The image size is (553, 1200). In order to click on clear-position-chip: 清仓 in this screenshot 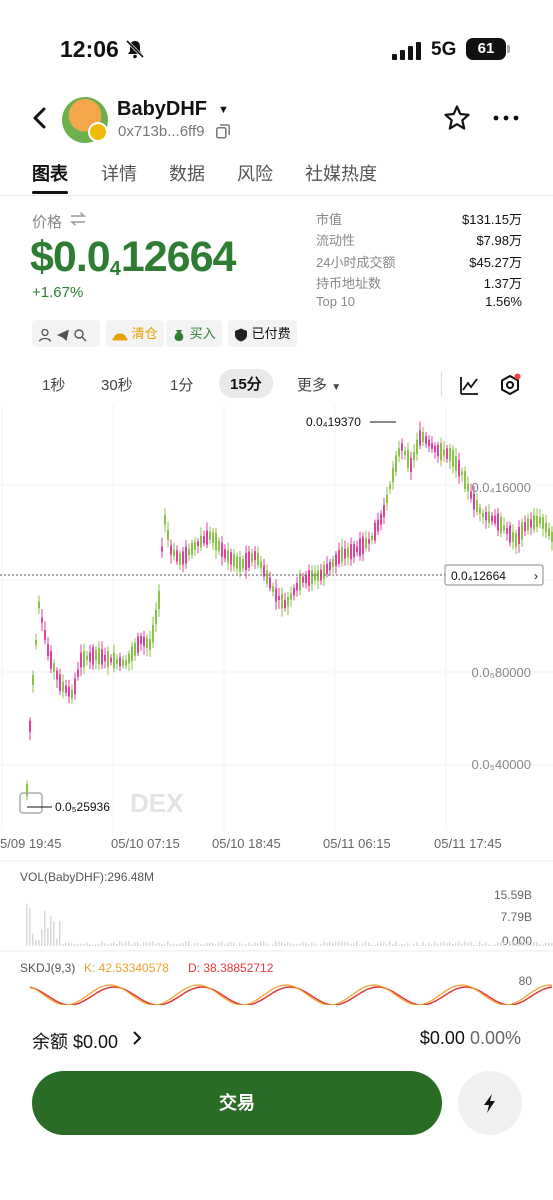, I will do `click(135, 333)`.